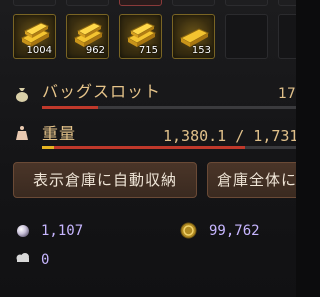  I want to click on inventory-slot-gold-bar-2: 962, so click(87, 36).